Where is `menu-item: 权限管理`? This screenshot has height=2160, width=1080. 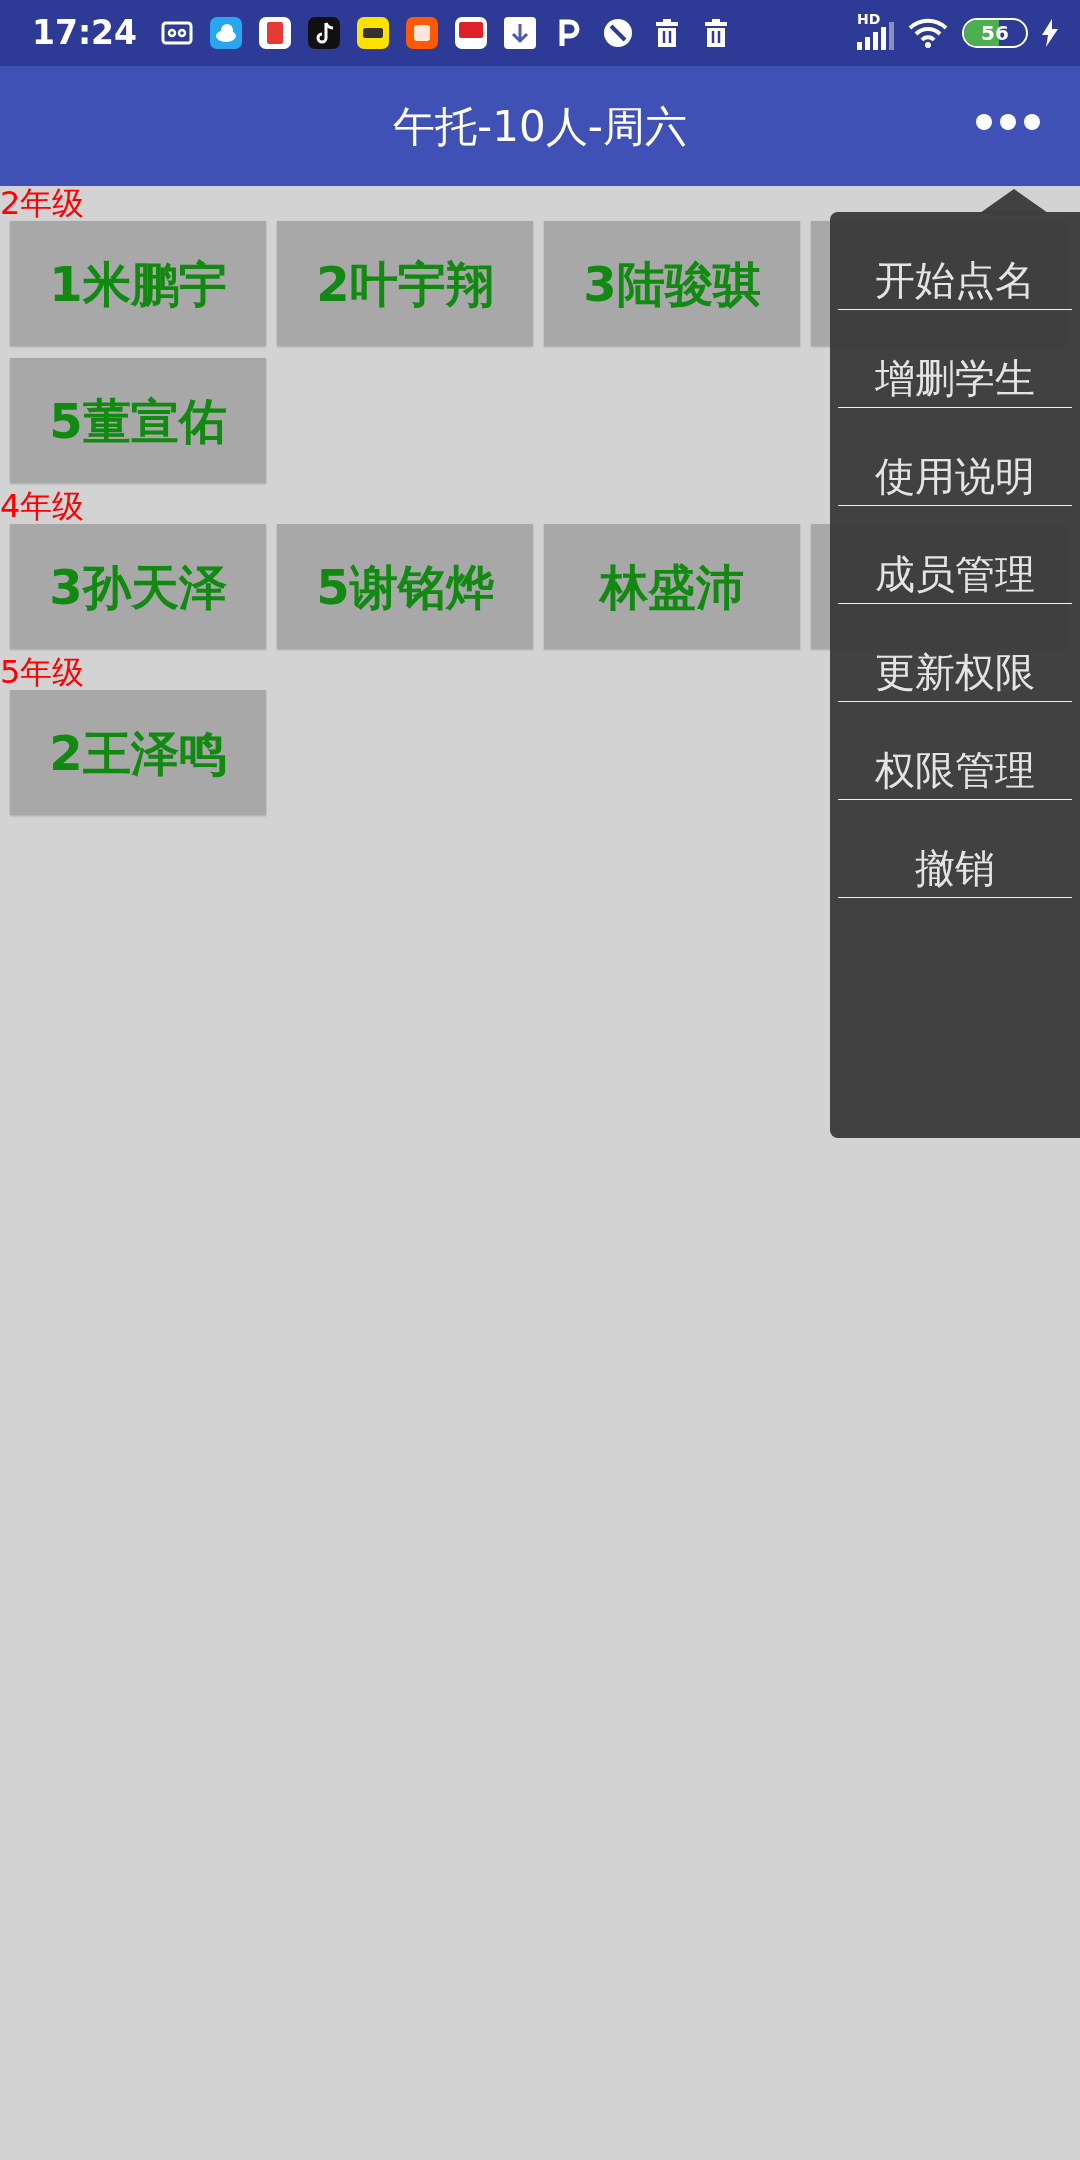
menu-item: 权限管理 is located at coordinates (955, 751).